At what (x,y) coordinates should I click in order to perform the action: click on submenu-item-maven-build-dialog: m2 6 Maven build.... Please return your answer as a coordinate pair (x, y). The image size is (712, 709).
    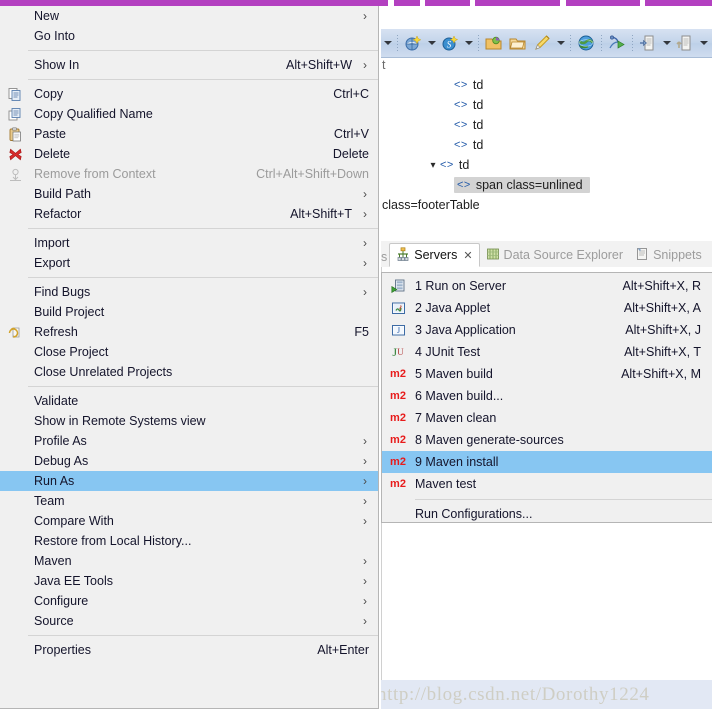
    Looking at the image, I should click on (547, 396).